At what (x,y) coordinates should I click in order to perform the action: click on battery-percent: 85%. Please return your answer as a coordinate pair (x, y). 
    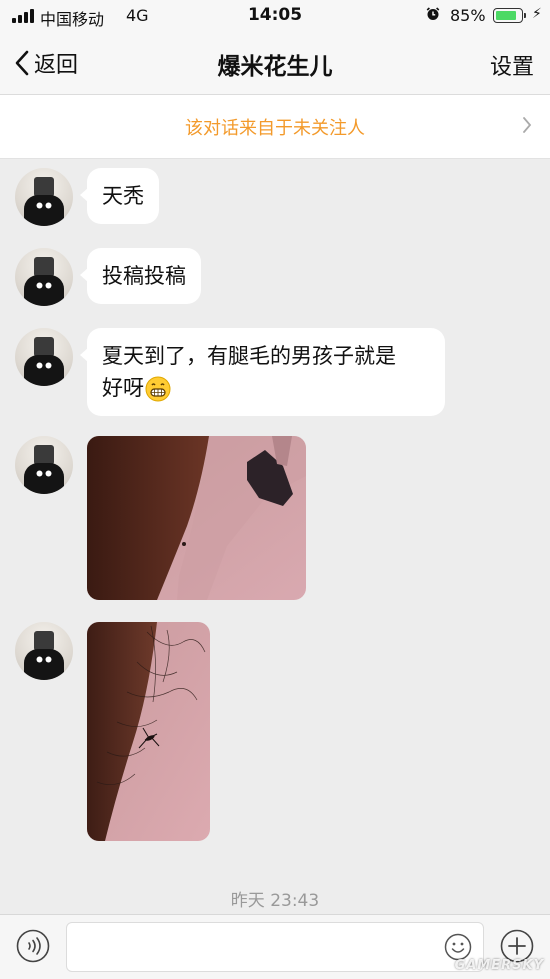
    Looking at the image, I should click on (468, 15).